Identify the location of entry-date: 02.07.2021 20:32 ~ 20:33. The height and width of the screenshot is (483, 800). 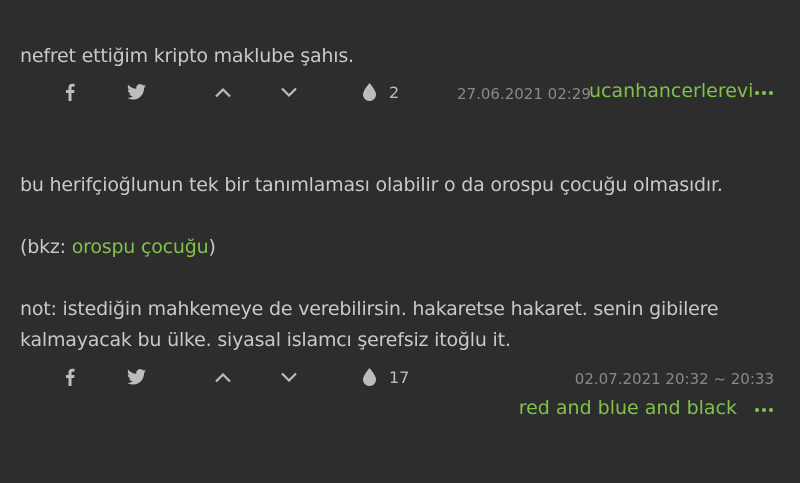
(674, 379).